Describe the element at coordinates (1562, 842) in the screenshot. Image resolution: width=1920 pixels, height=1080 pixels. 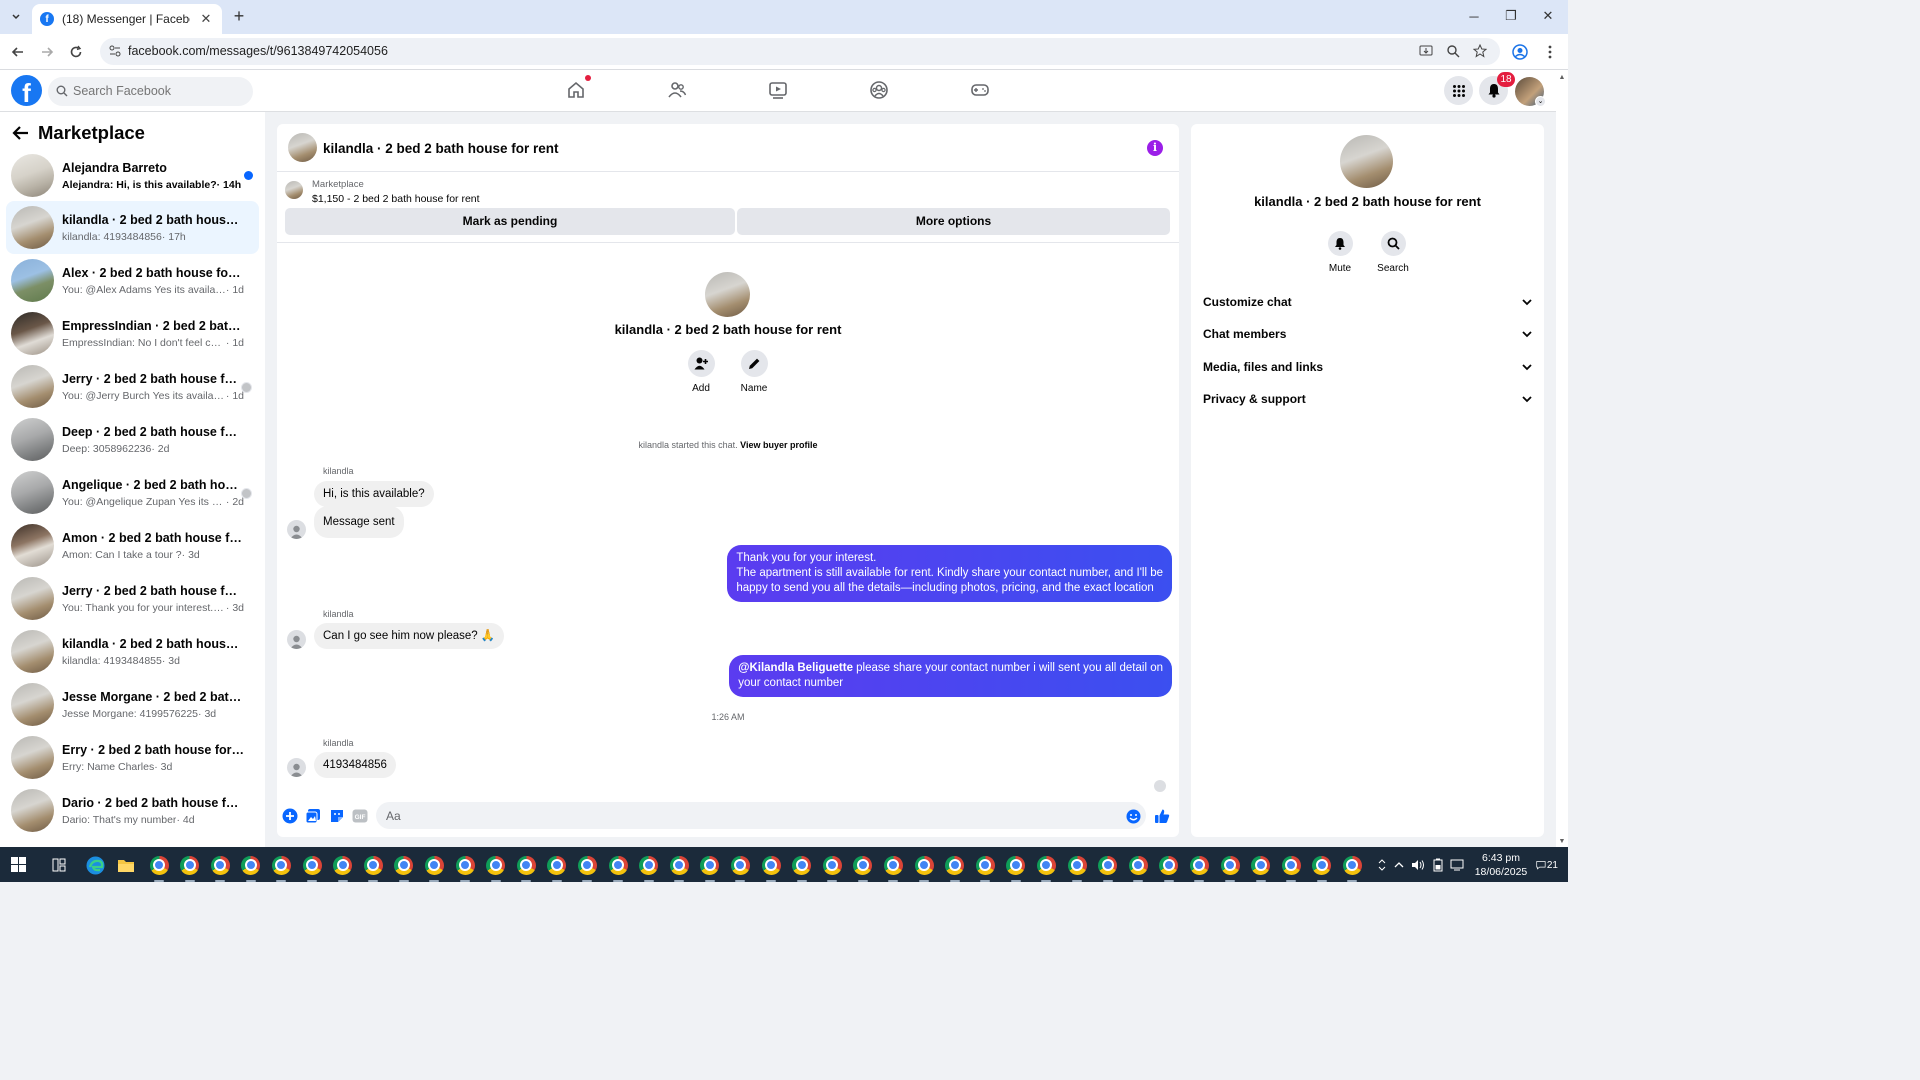
I see `scroll-down-icon: ▼` at that location.